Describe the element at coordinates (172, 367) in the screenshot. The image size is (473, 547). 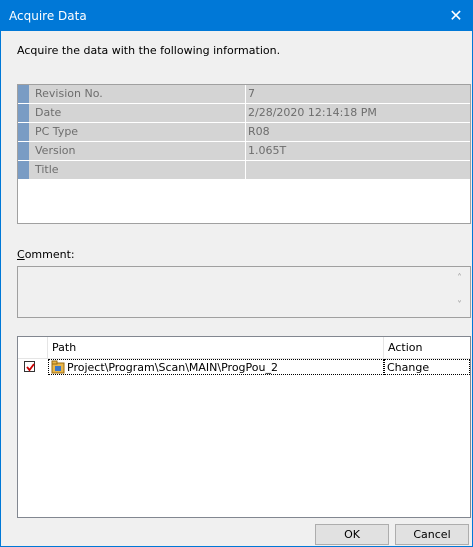
I see `row-path: Project\Program\Scan\MAIN\ProgPou_2` at that location.